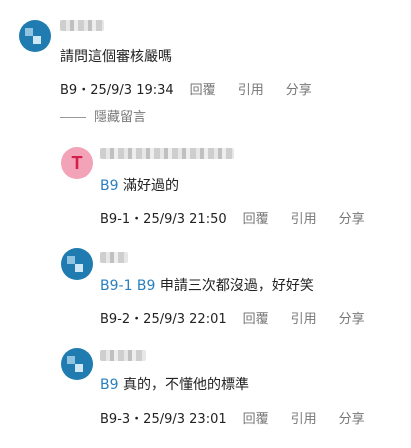  What do you see at coordinates (116, 57) in the screenshot?
I see `comment-text: 請問這個審核嚴嗎` at bounding box center [116, 57].